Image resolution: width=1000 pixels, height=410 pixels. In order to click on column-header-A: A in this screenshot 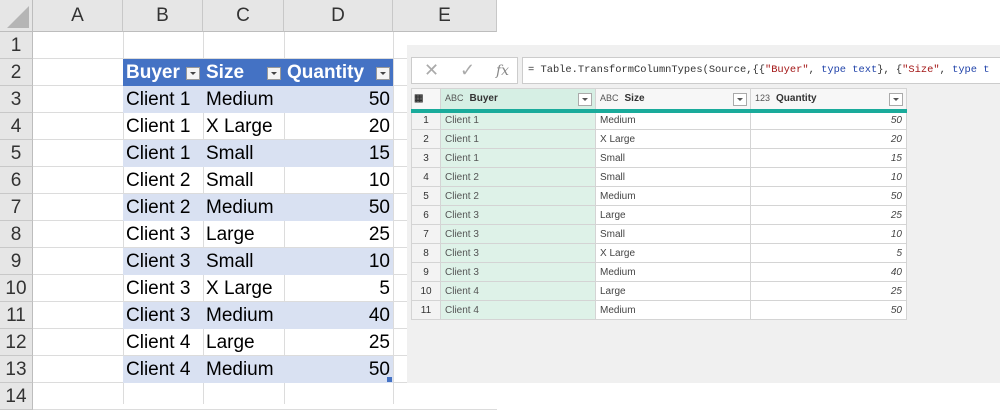, I will do `click(78, 16)`.